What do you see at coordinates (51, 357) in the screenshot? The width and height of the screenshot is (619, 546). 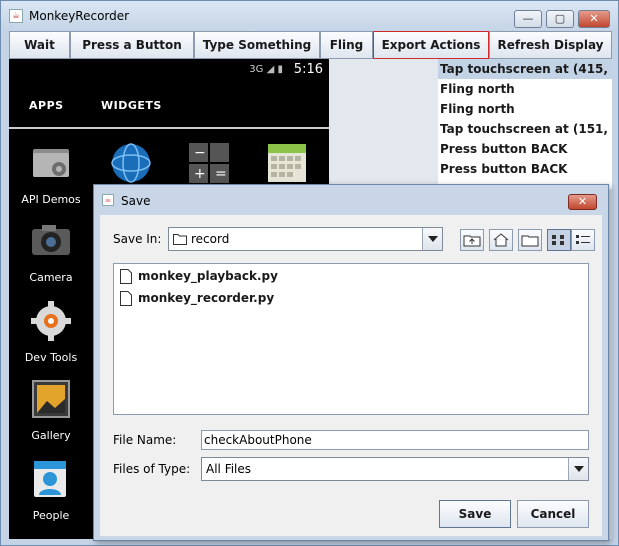 I see `app-label: Dev Tools` at bounding box center [51, 357].